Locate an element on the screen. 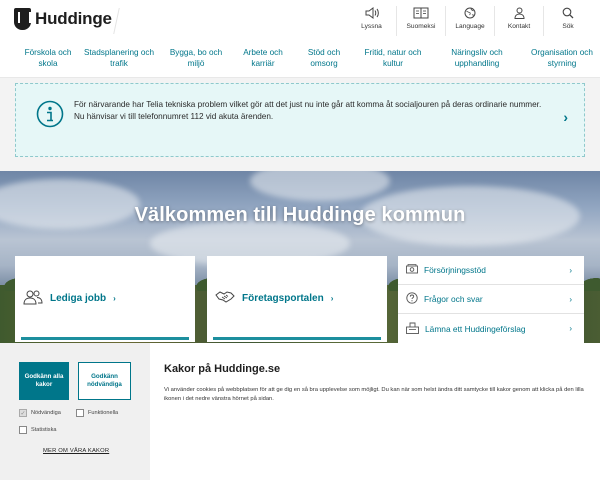 The width and height of the screenshot is (600, 480). more-about-cookies-link: MER OM VÅRA KAKOR is located at coordinates (76, 451).